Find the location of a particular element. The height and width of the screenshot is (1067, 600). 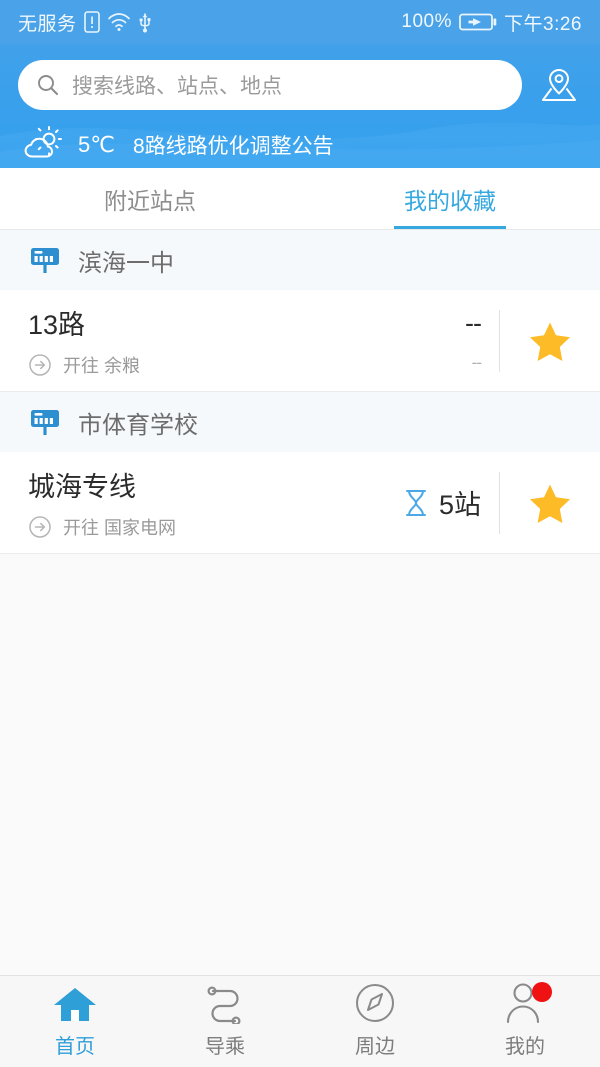

route-direction: 开往 国家电网 is located at coordinates (120, 528).